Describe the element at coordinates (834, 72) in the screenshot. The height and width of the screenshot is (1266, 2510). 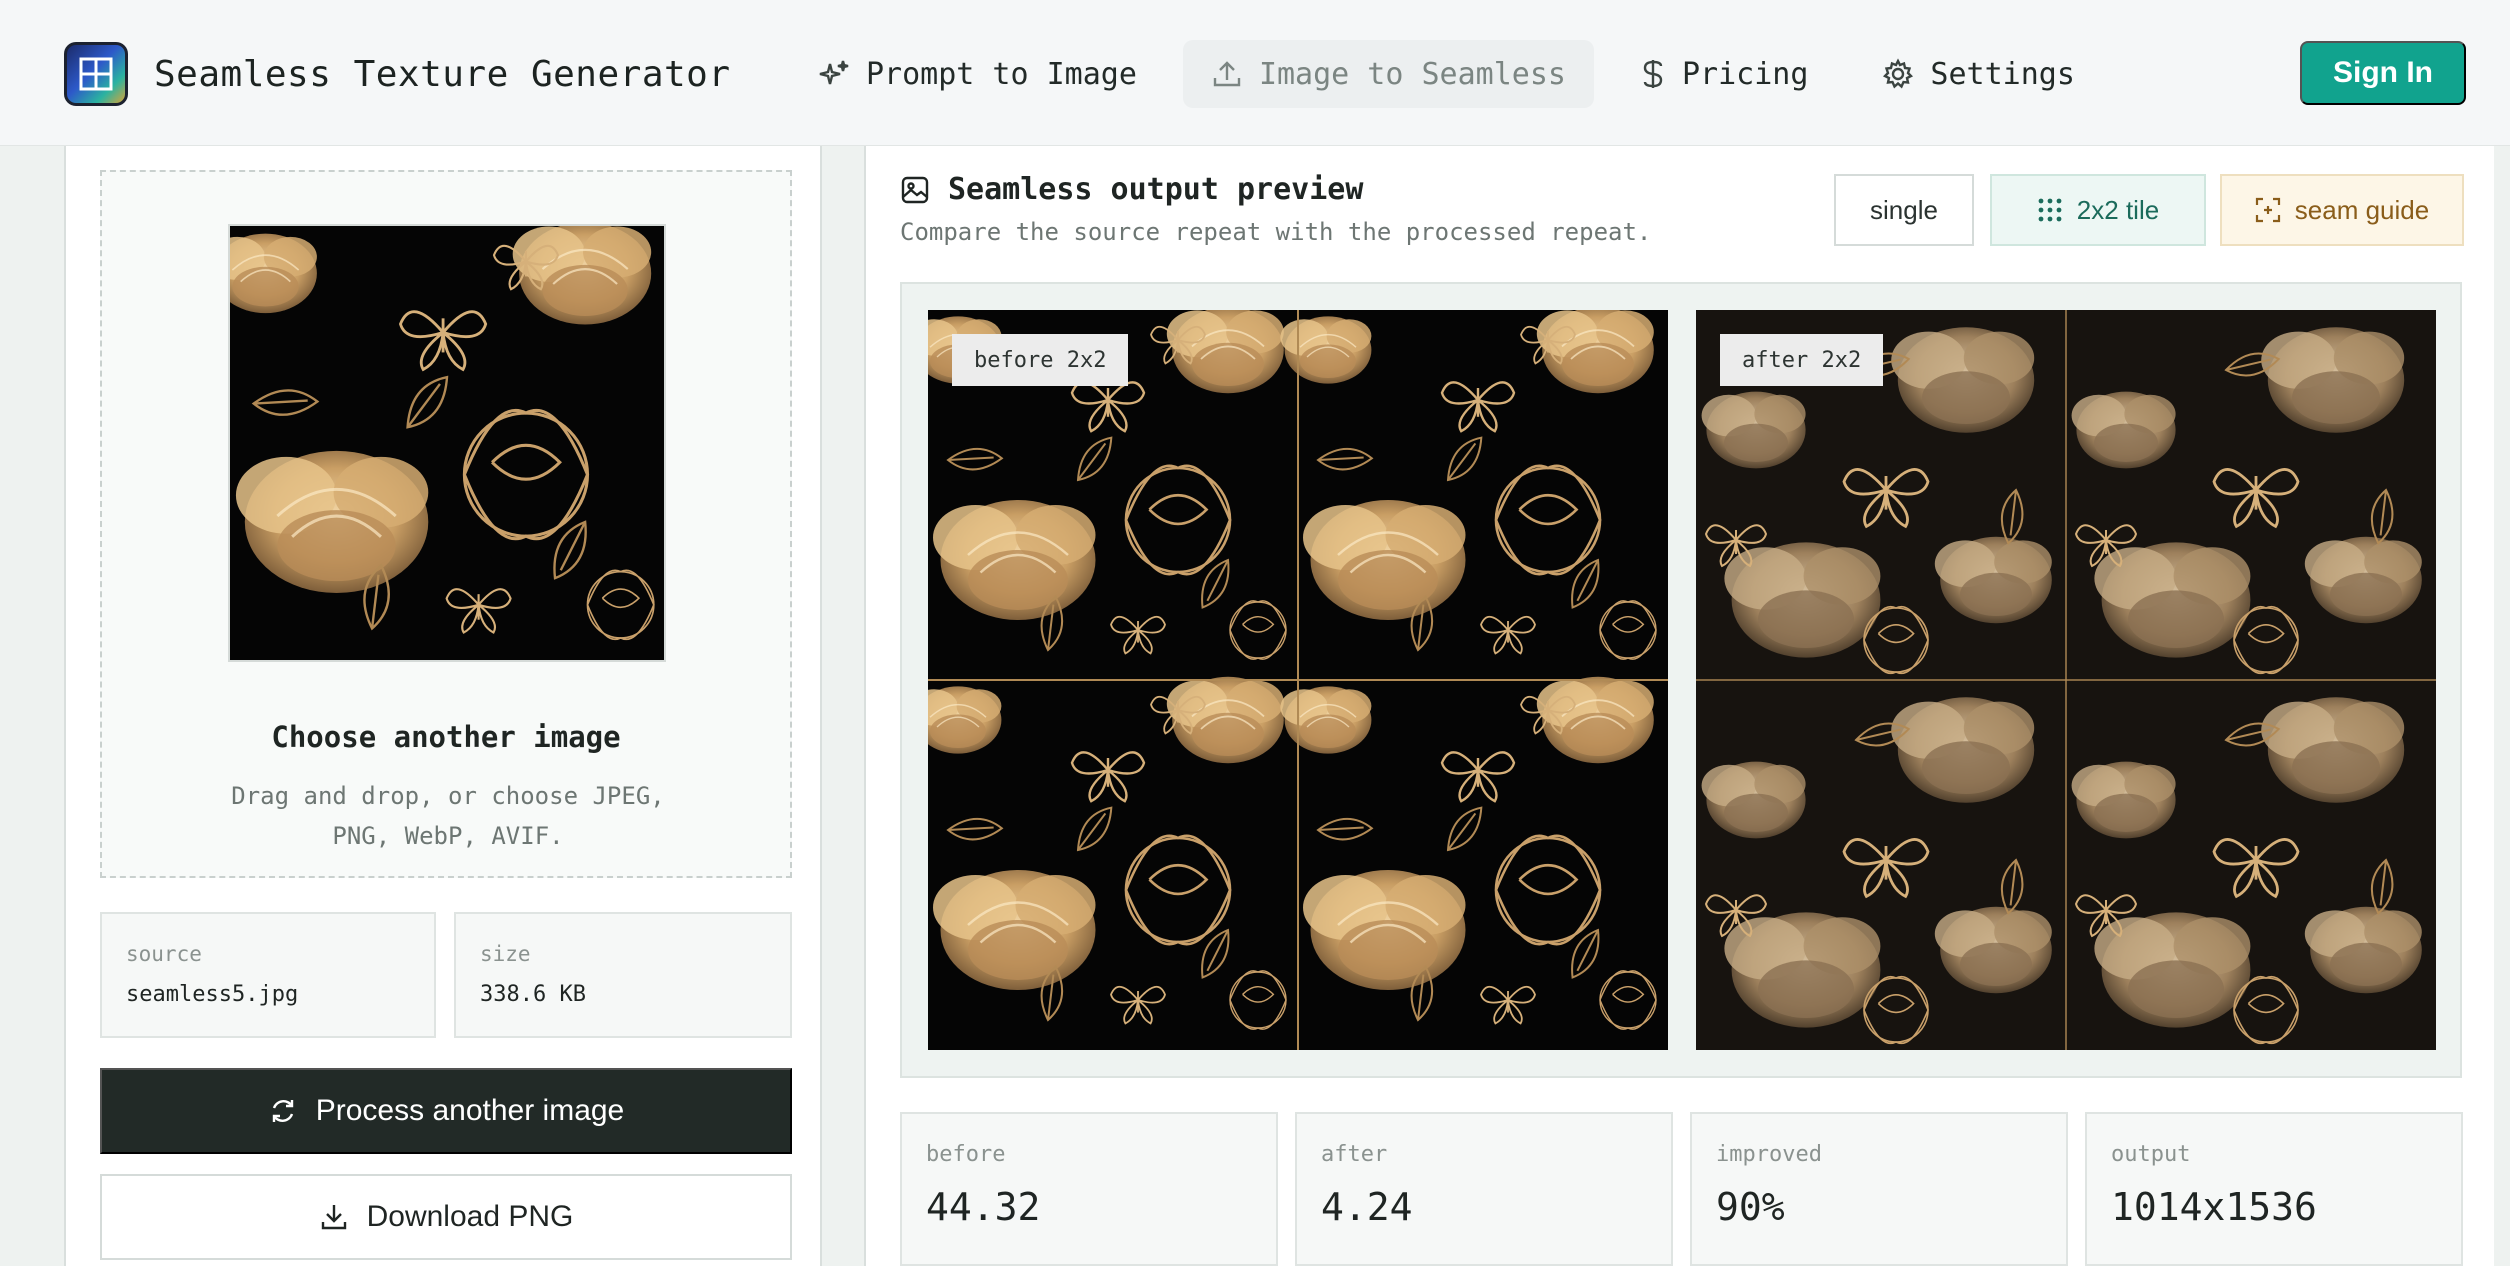
I see `sparkles-icon` at that location.